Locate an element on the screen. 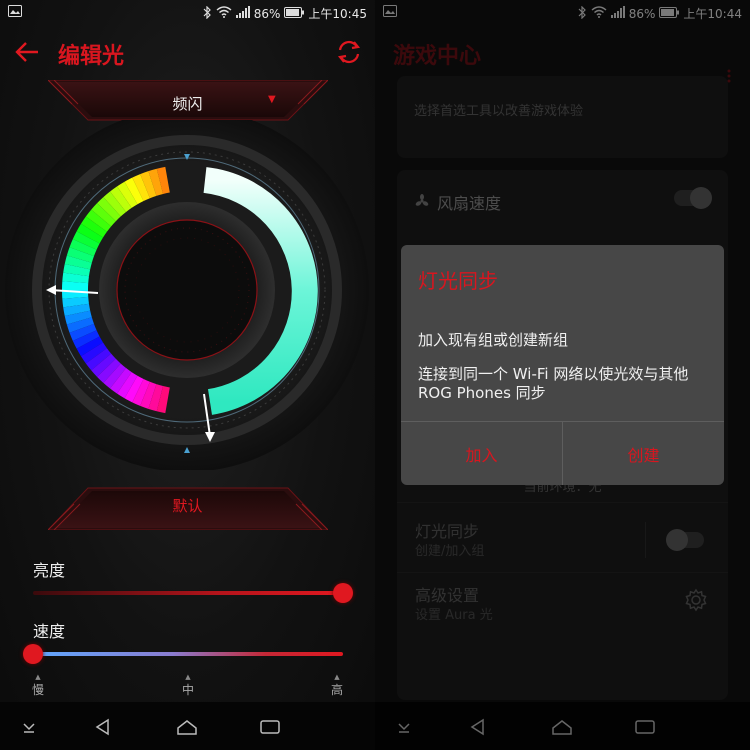 This screenshot has width=750, height=750. default-label: 默认 is located at coordinates (187, 506).